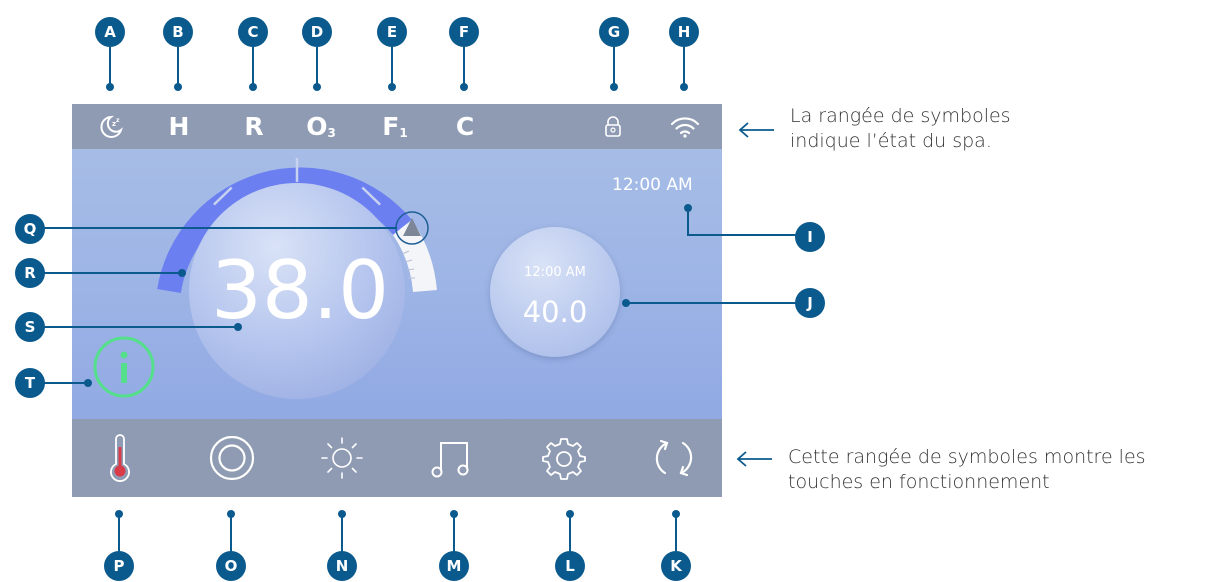 Image resolution: width=1210 pixels, height=582 pixels. What do you see at coordinates (891, 141) in the screenshot?
I see `status-row-annotation-line2: indique l’état du spa.` at bounding box center [891, 141].